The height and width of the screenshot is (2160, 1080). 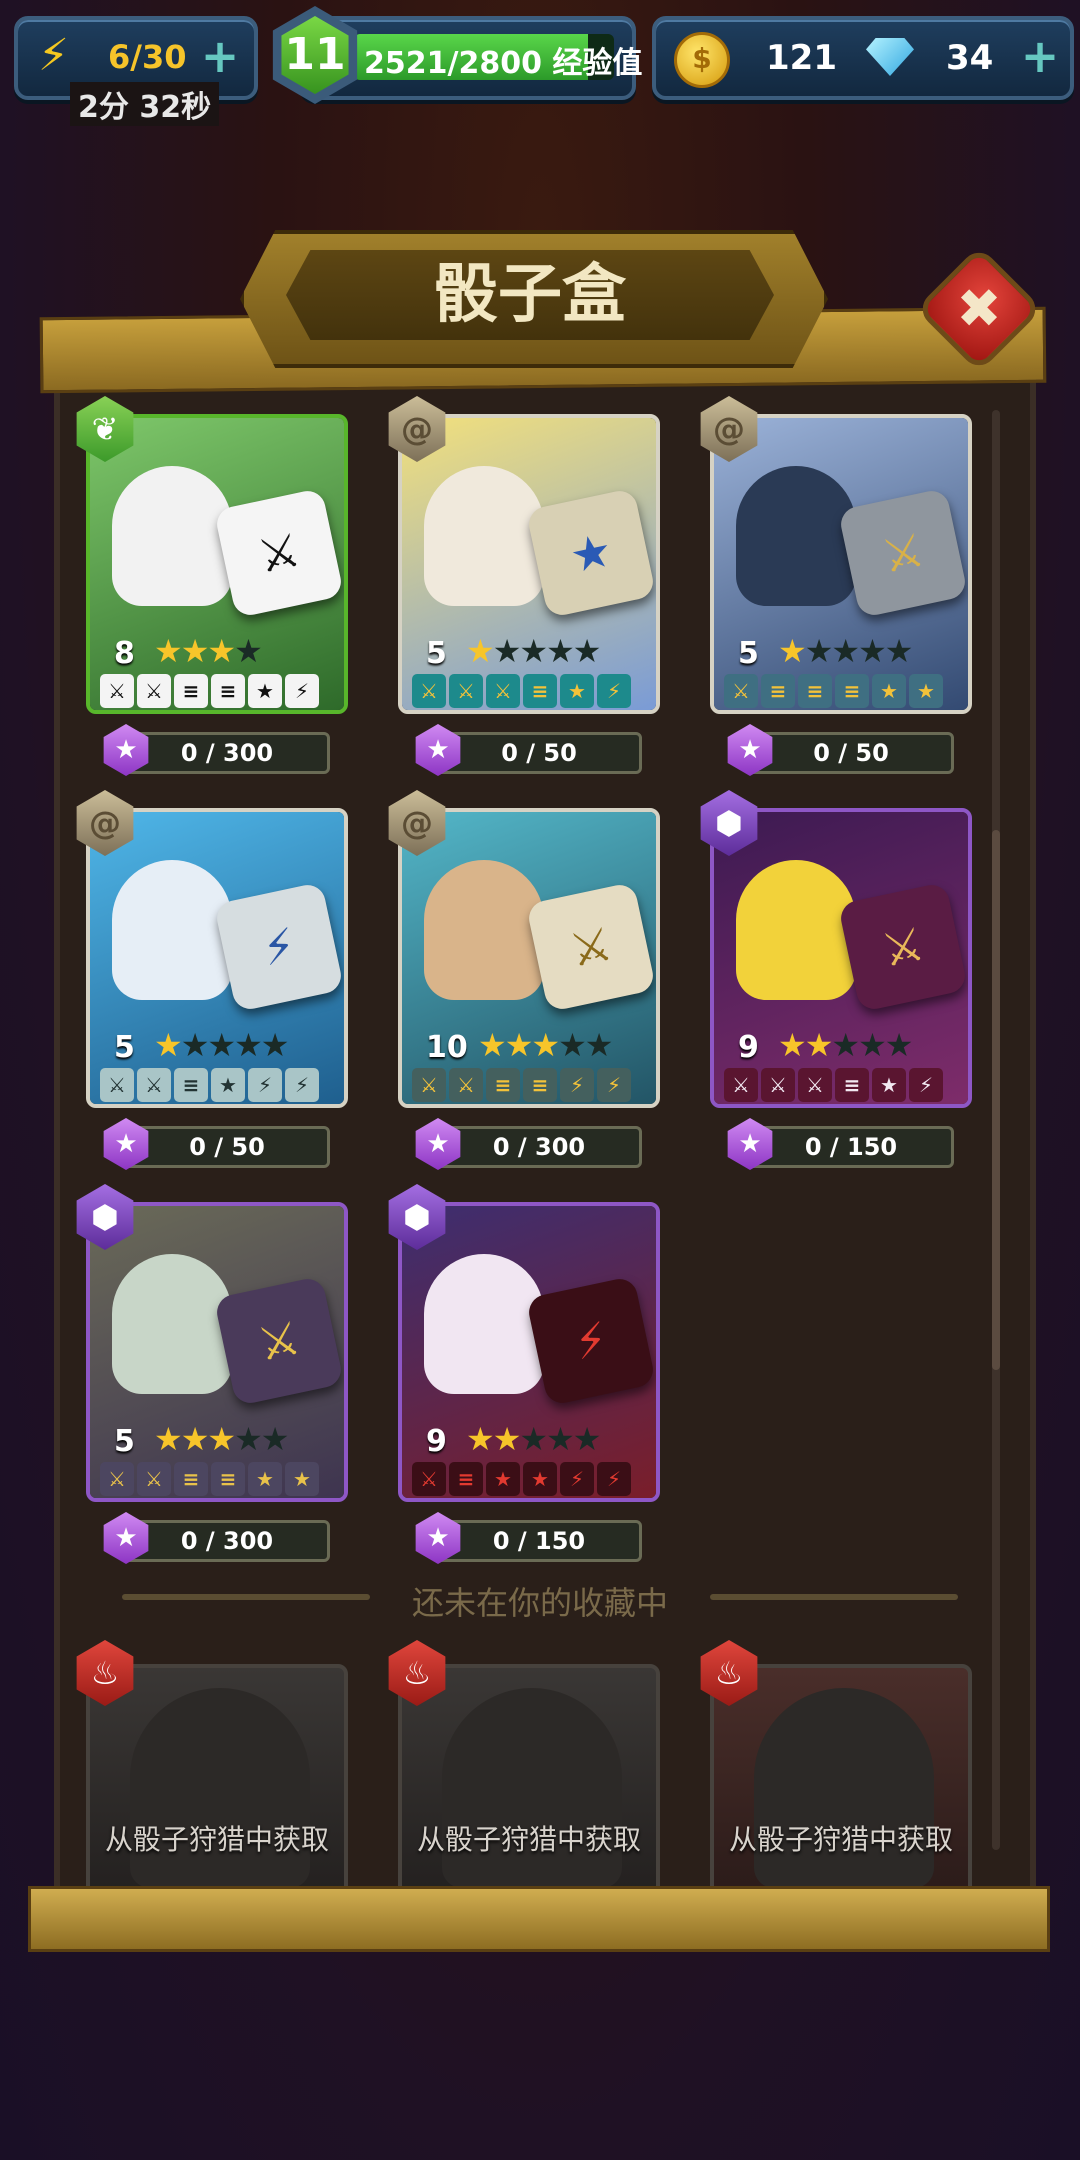 I want to click on energy-bolt-icon: ⚡, so click(x=53, y=55).